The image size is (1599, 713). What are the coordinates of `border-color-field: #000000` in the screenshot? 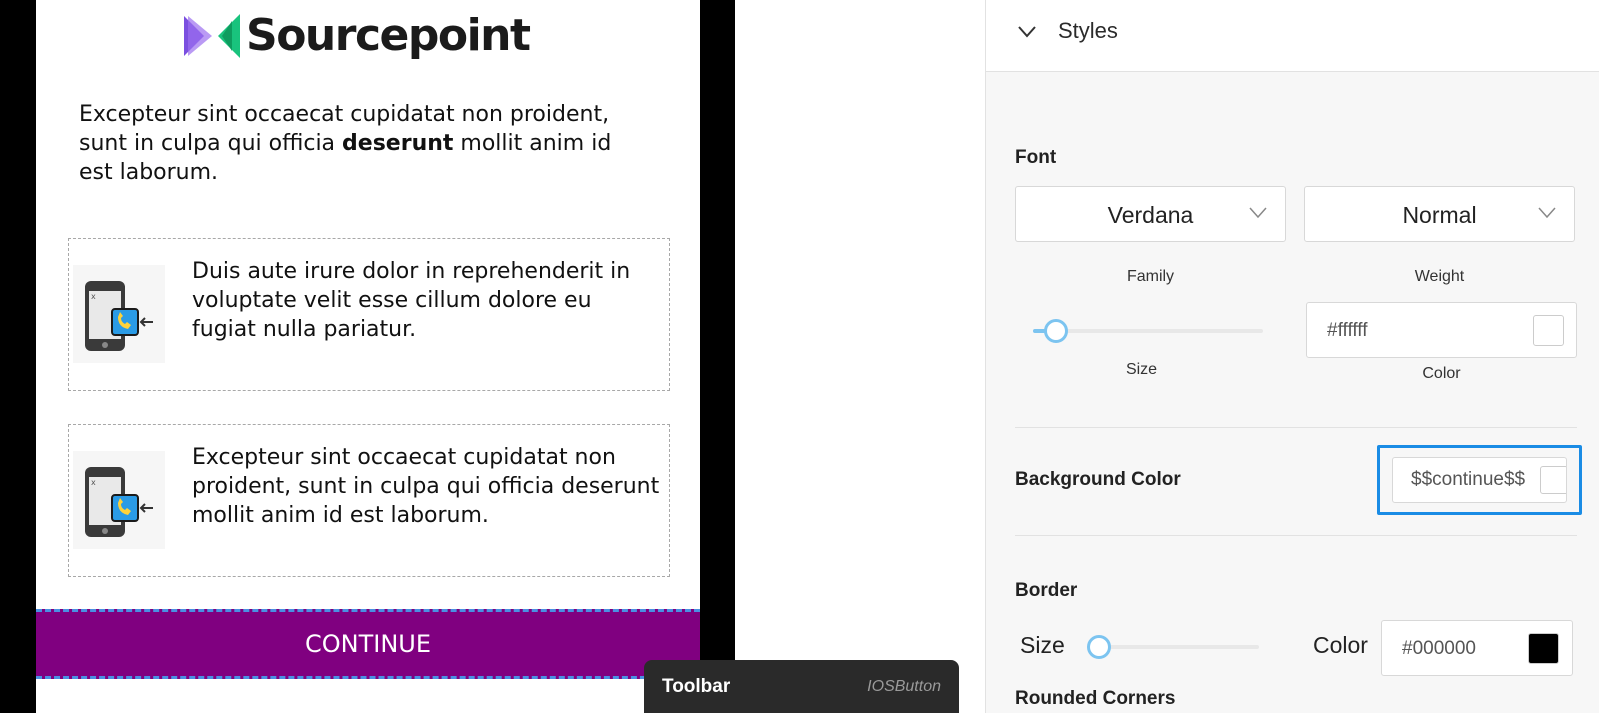 It's located at (1477, 648).